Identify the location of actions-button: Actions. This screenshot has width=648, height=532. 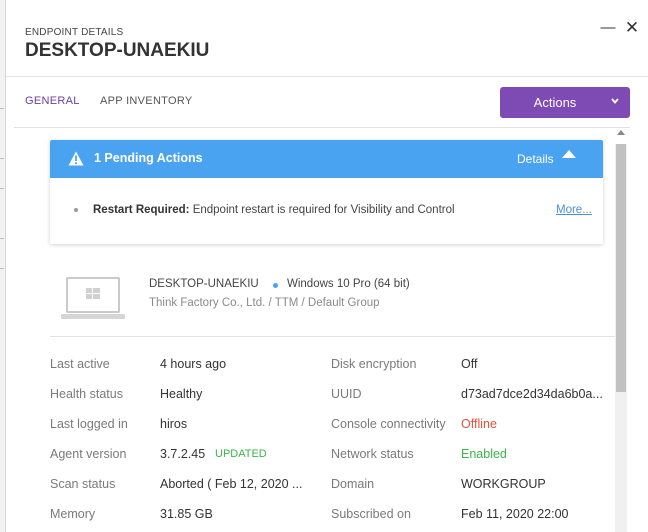
(565, 102).